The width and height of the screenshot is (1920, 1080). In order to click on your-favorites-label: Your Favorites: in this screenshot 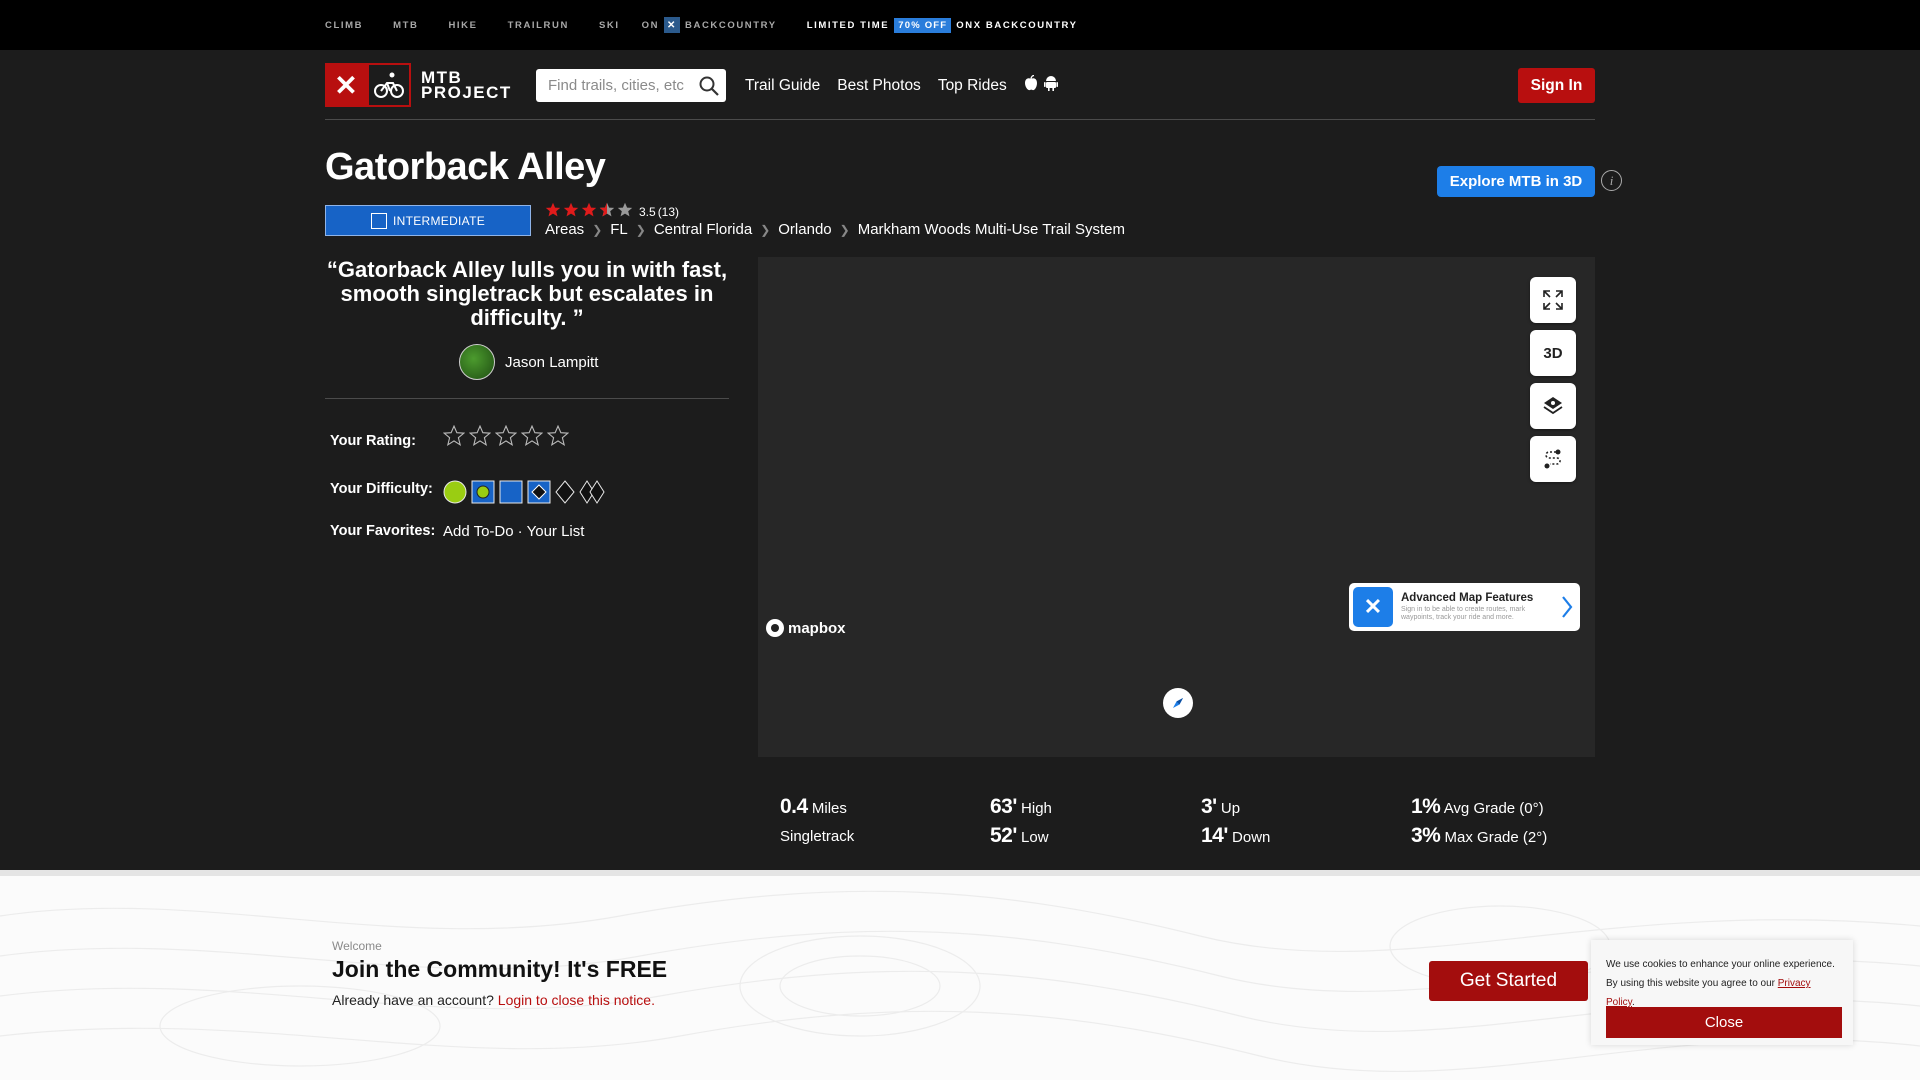, I will do `click(383, 531)`.